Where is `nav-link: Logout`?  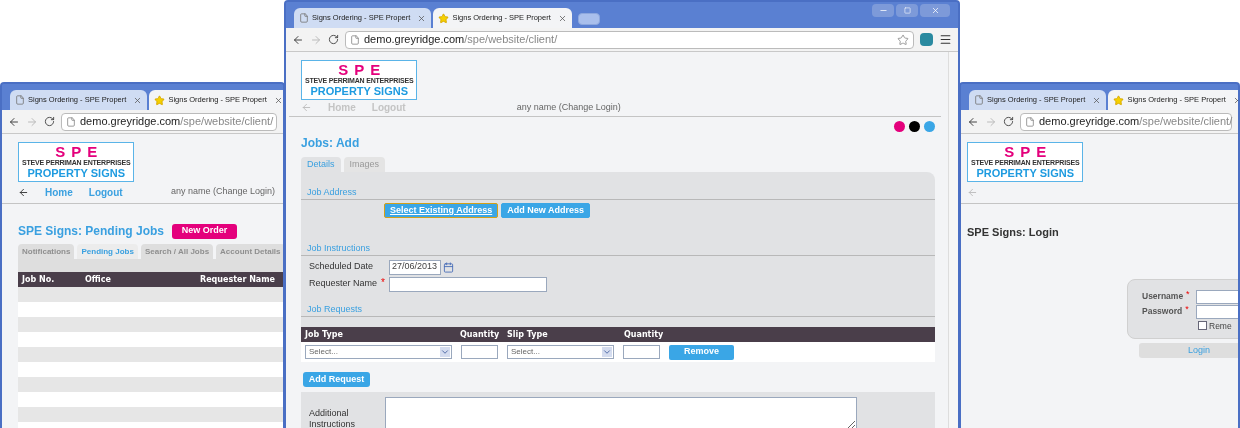 nav-link: Logout is located at coordinates (105, 192).